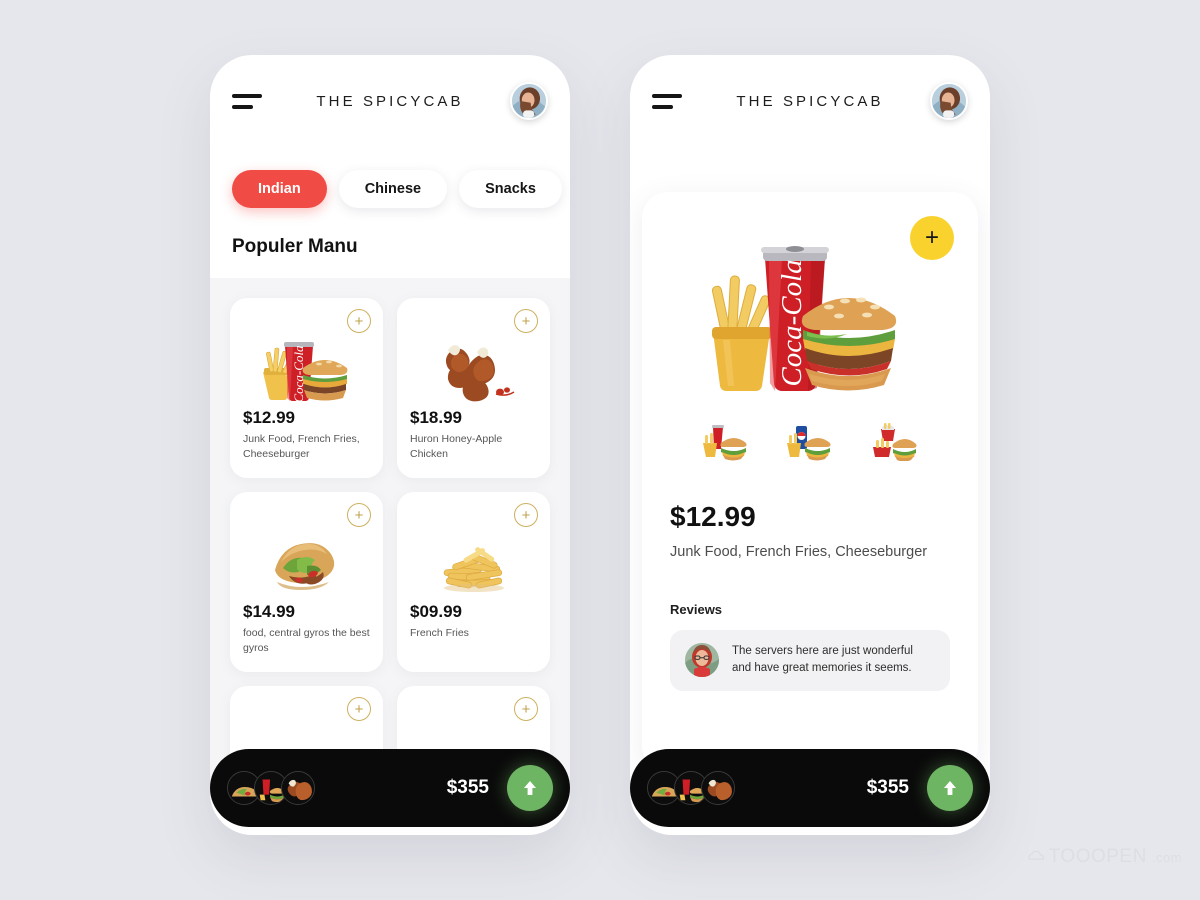 This screenshot has width=1200, height=900. Describe the element at coordinates (713, 516) in the screenshot. I see `detail-price: $12.99` at that location.